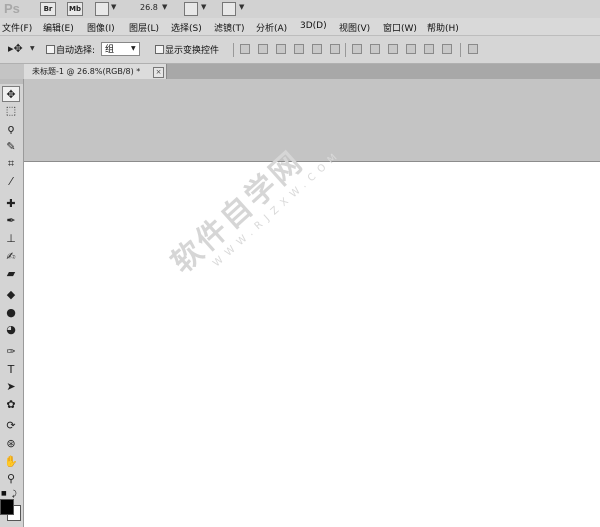  What do you see at coordinates (241, 7) in the screenshot?
I see `screen-mode-dropdown-icon: ▼` at bounding box center [241, 7].